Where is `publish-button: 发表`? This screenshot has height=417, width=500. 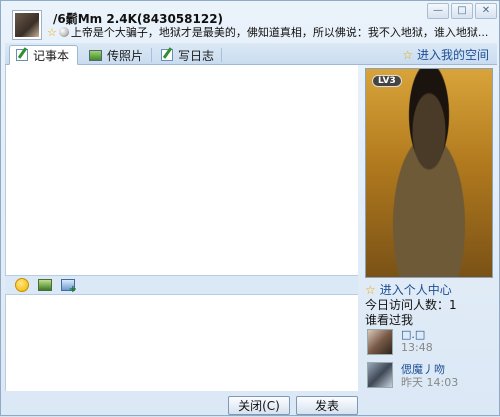 publish-button: 发表 is located at coordinates (327, 405).